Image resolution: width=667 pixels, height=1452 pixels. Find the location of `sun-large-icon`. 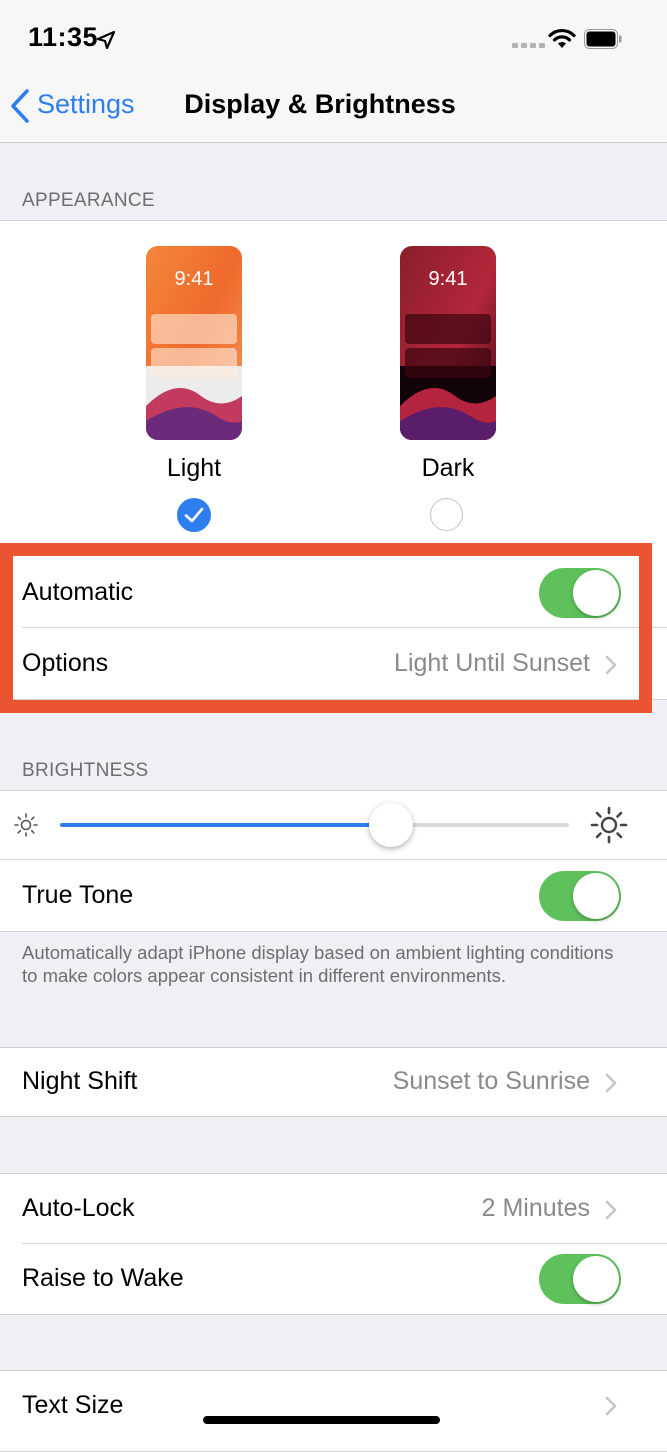

sun-large-icon is located at coordinates (609, 825).